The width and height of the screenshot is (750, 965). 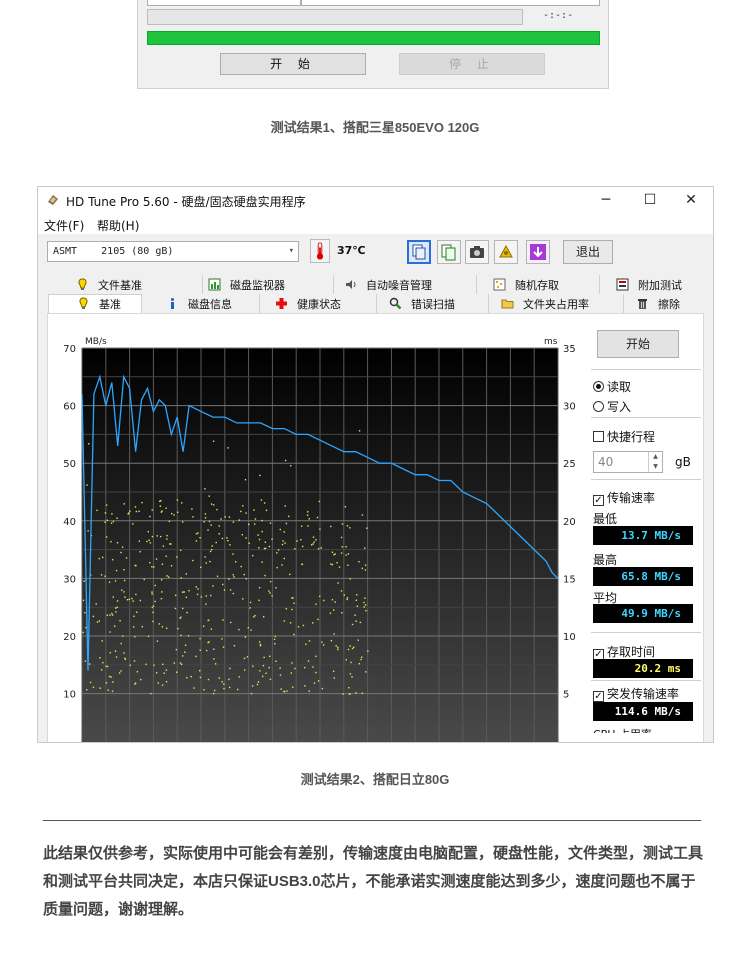 I want to click on maximize-icon: ☐, so click(x=650, y=200).